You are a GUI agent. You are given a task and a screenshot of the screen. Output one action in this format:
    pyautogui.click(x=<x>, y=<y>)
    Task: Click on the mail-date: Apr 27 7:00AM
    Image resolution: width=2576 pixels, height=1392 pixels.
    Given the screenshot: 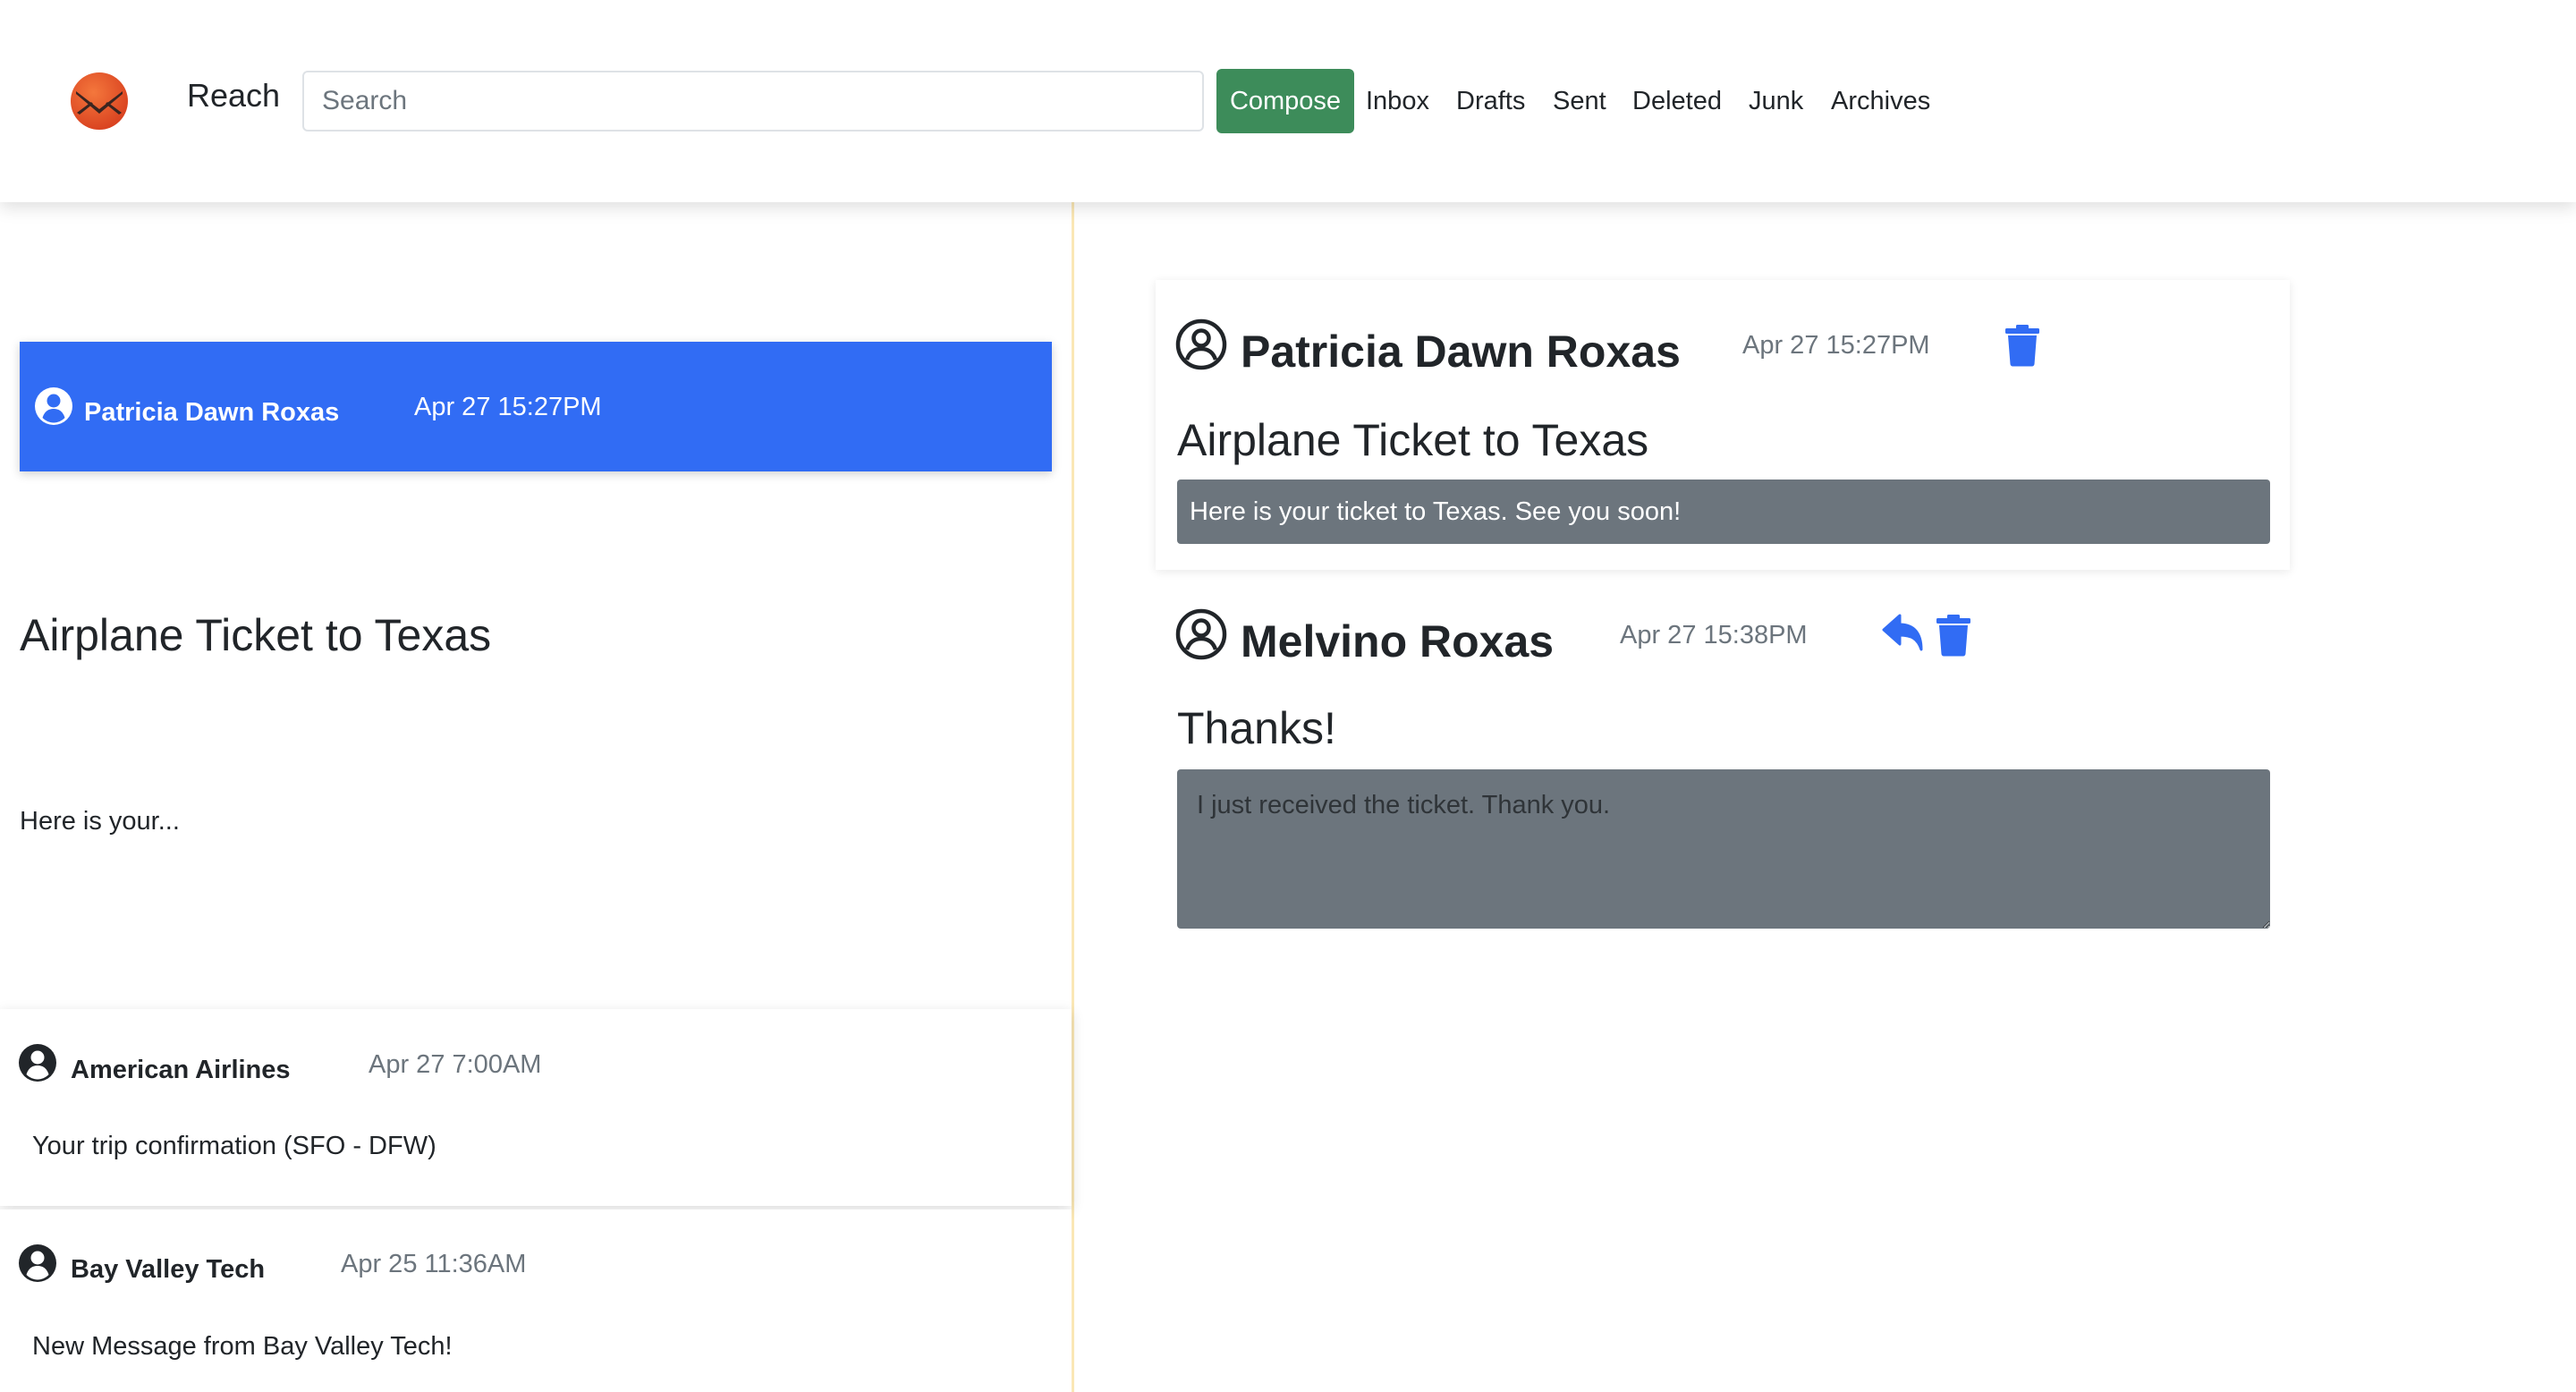 What is the action you would take?
    pyautogui.click(x=455, y=1064)
    